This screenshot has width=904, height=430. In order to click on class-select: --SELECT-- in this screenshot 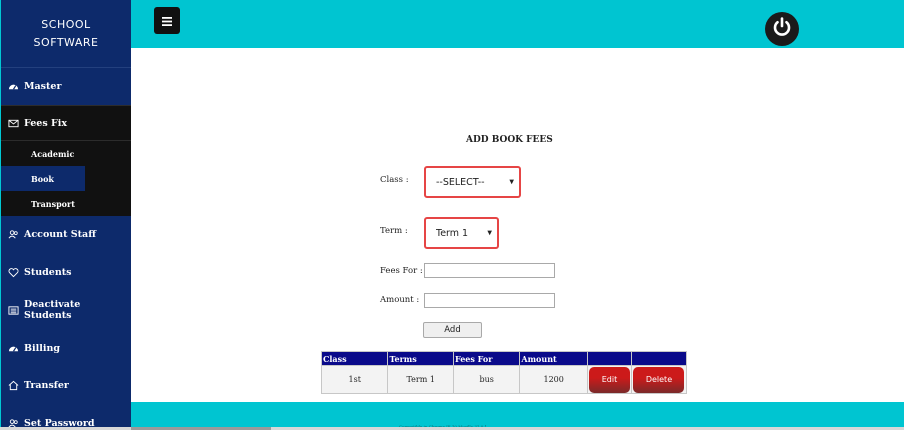, I will do `click(472, 182)`.